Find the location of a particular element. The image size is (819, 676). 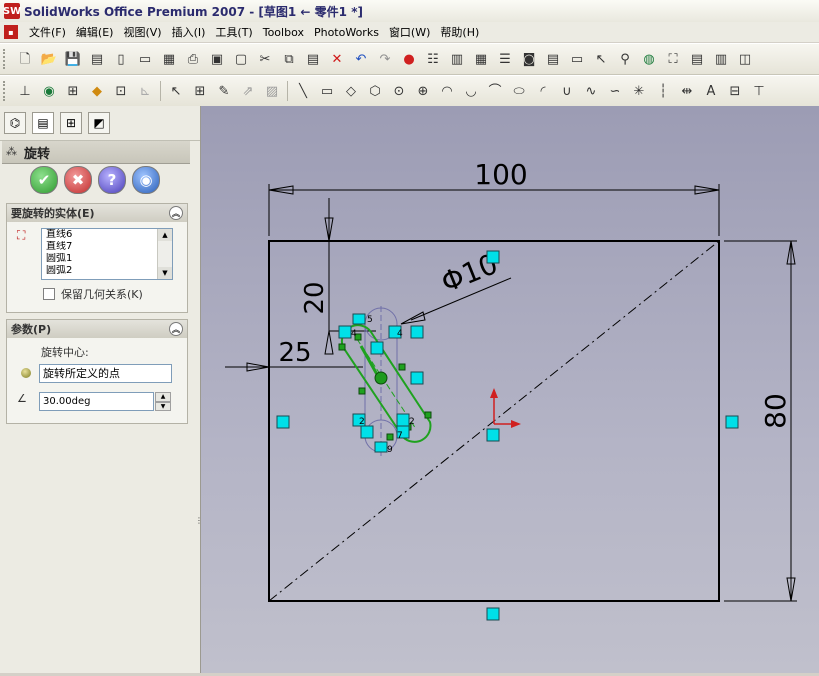

centerline-icon: ┆ is located at coordinates (663, 91).